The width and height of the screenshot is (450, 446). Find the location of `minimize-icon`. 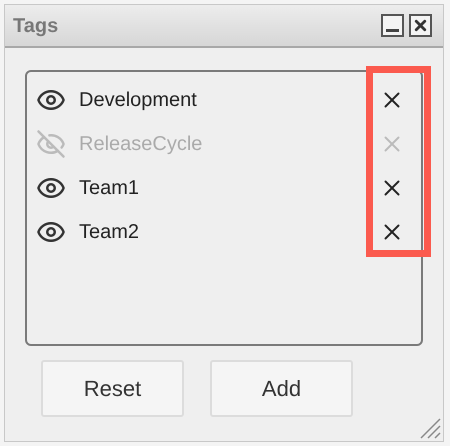

minimize-icon is located at coordinates (392, 30).